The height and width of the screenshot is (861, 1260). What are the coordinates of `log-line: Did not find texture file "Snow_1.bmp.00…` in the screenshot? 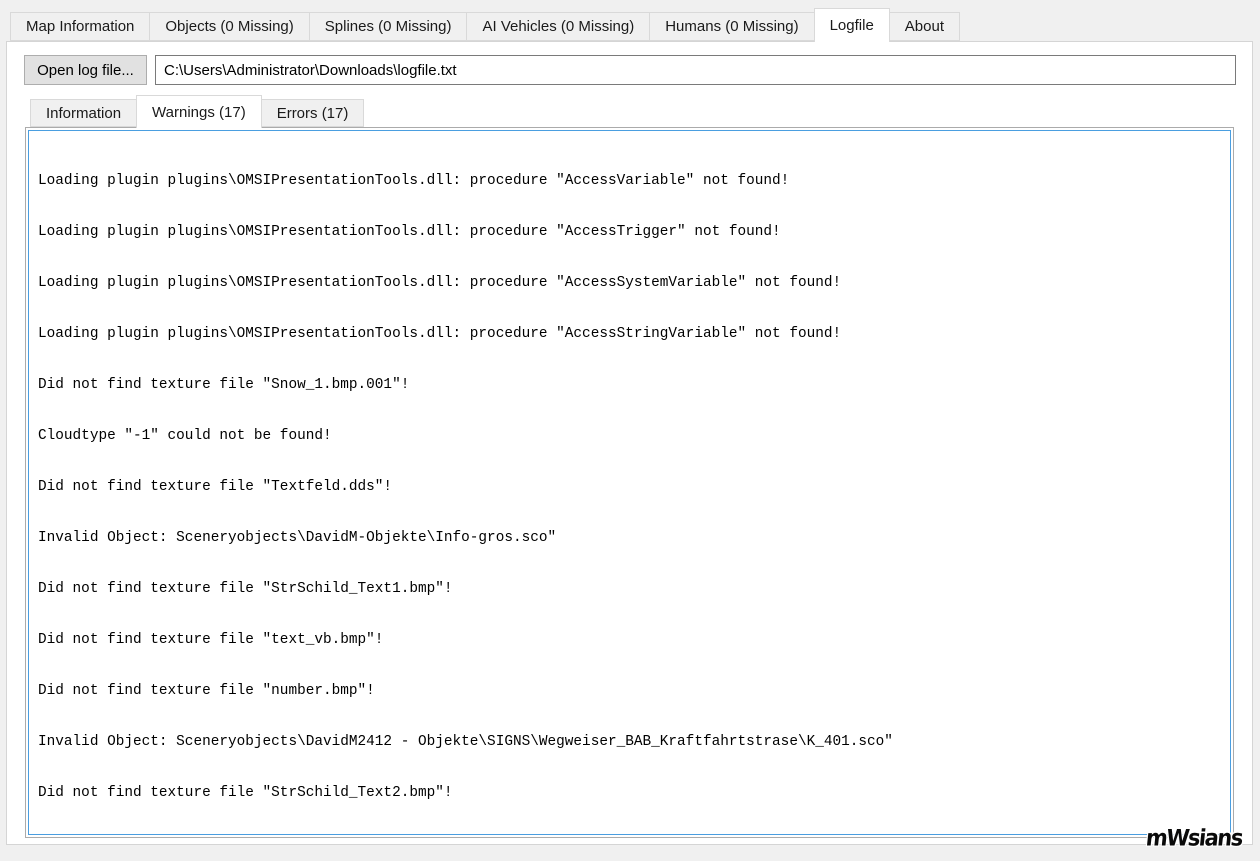 It's located at (224, 385).